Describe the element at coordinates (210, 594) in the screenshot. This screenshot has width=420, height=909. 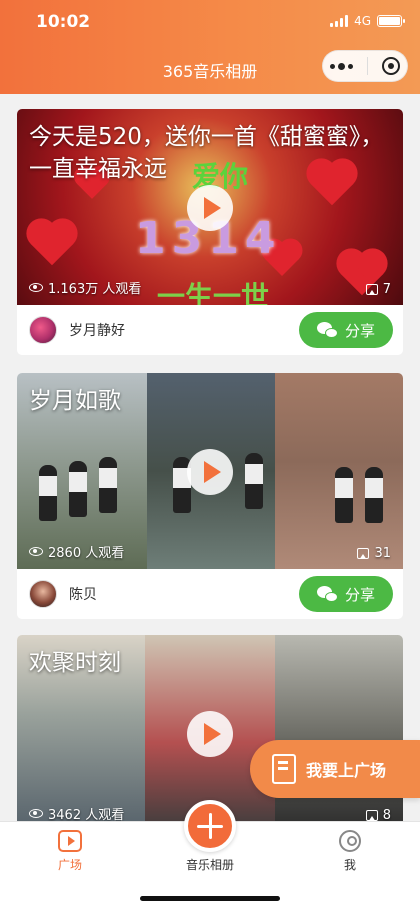
I see `card-footer: 陈贝 分享` at that location.